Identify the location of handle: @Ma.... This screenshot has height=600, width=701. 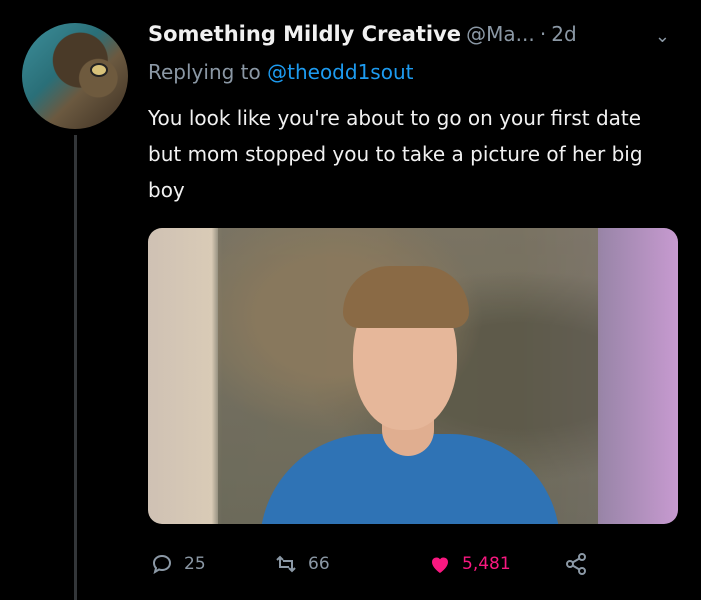
(500, 34).